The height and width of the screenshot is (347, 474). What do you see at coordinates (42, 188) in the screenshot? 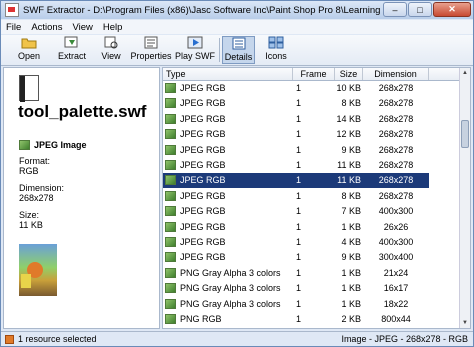
I see `dimension-label: Dimension:` at bounding box center [42, 188].